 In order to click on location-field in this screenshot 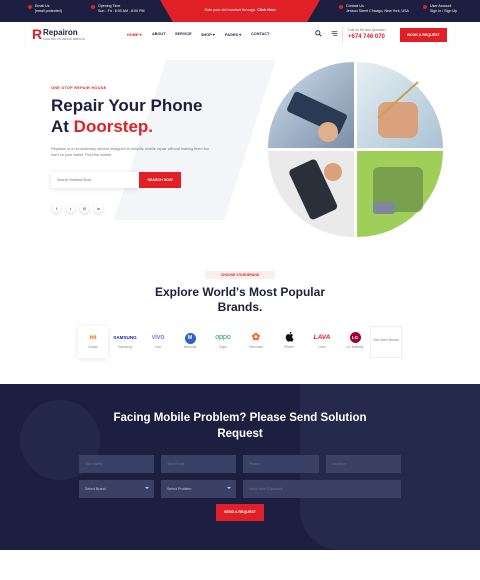, I will do `click(363, 464)`.